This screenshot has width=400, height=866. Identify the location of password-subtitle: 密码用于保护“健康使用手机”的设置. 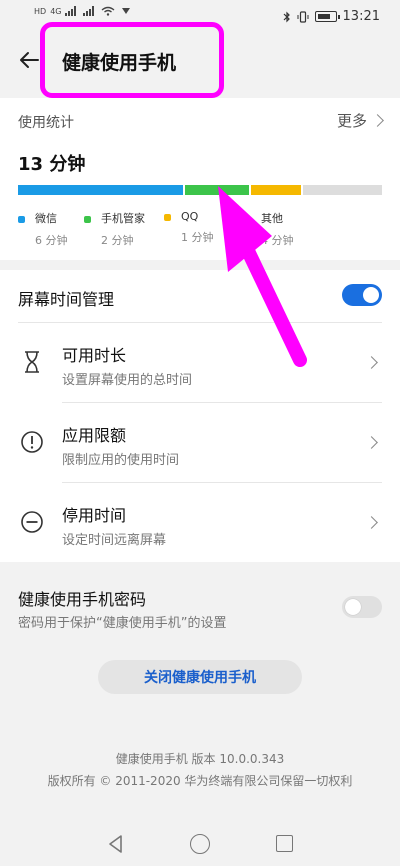
(122, 623).